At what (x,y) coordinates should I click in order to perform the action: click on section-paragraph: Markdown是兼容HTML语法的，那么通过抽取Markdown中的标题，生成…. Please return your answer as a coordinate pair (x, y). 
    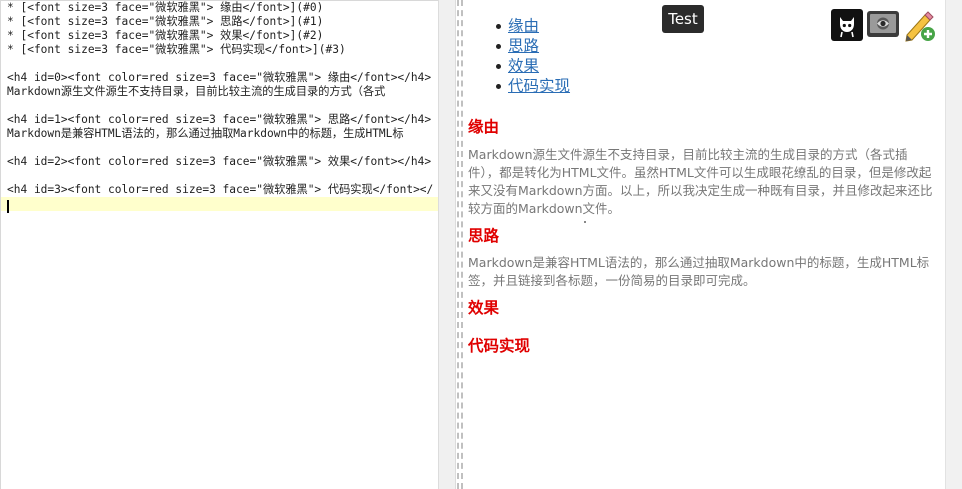
    Looking at the image, I should click on (699, 271).